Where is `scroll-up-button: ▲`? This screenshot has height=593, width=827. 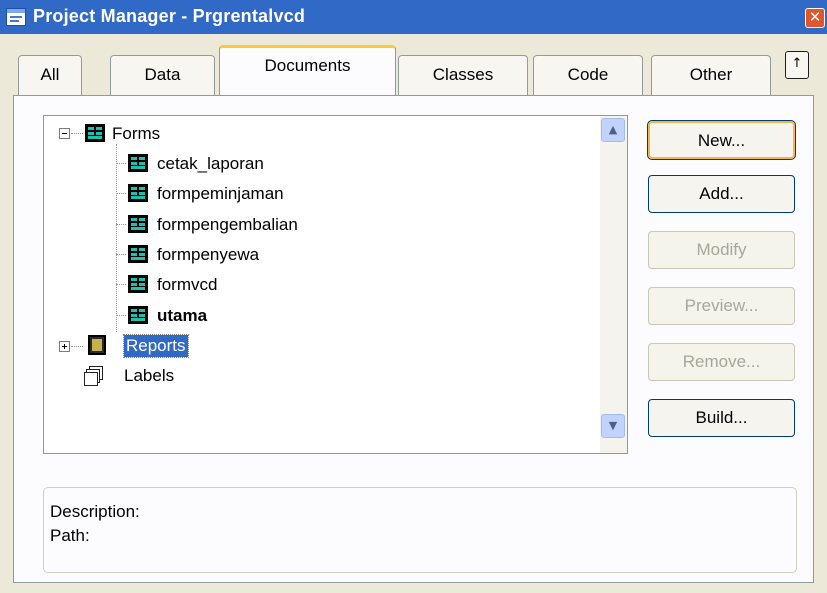
scroll-up-button: ▲ is located at coordinates (613, 130).